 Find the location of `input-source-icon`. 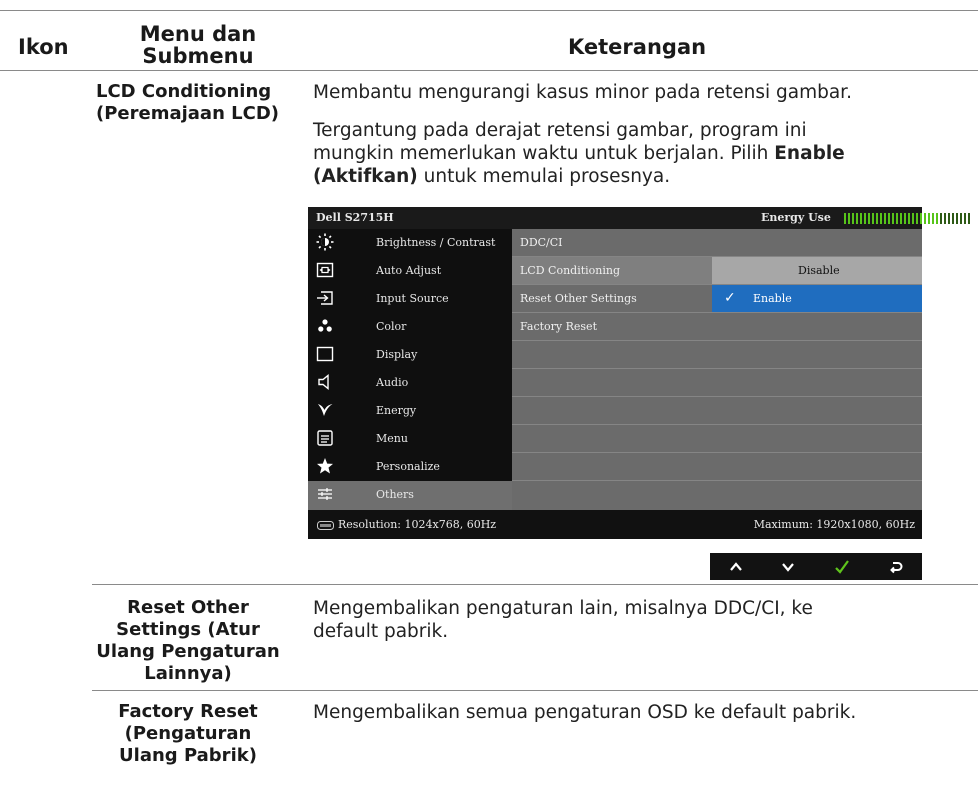

input-source-icon is located at coordinates (325, 298).